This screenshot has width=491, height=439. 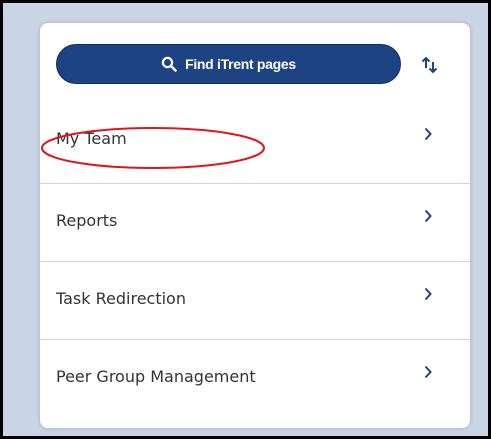 What do you see at coordinates (430, 65) in the screenshot?
I see `sort-arrows-icon` at bounding box center [430, 65].